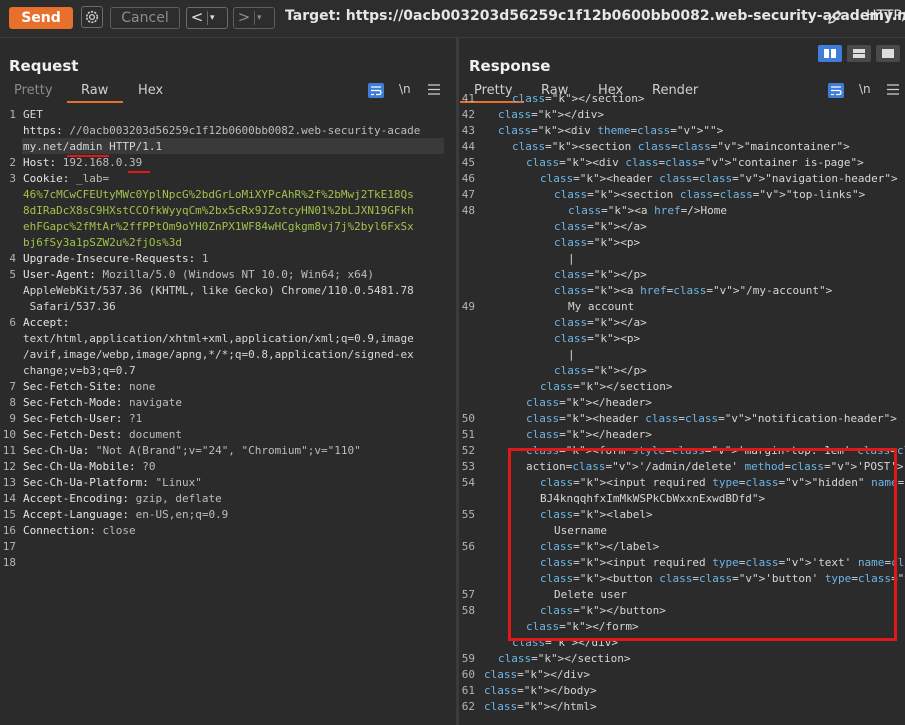  I want to click on tab-render: Render, so click(675, 90).